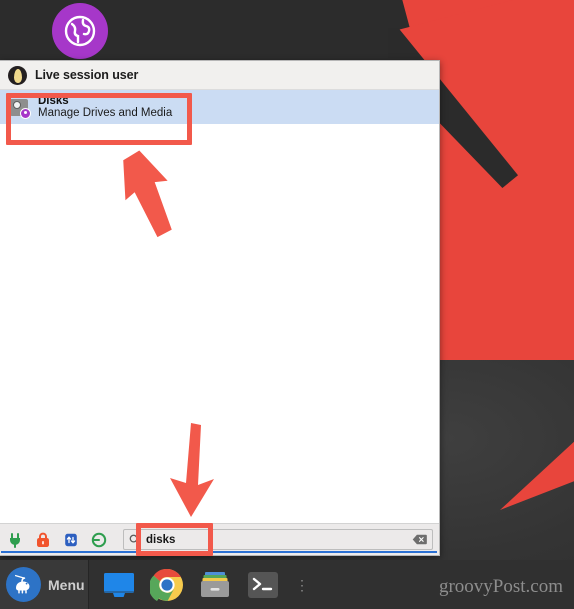 The width and height of the screenshot is (574, 609). I want to click on taskbar: Menu ⋮ groovyPost.com, so click(287, 584).